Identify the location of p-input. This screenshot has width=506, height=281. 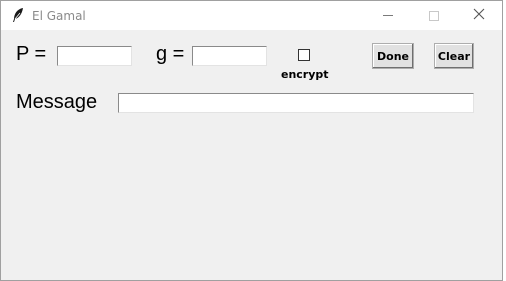
(94, 56).